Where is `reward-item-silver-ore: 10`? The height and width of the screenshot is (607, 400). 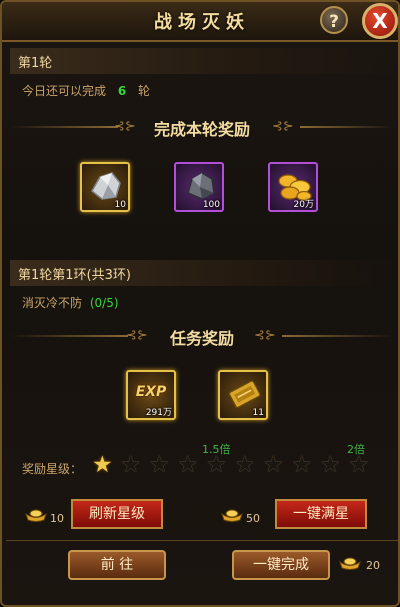 reward-item-silver-ore: 10 is located at coordinates (105, 187).